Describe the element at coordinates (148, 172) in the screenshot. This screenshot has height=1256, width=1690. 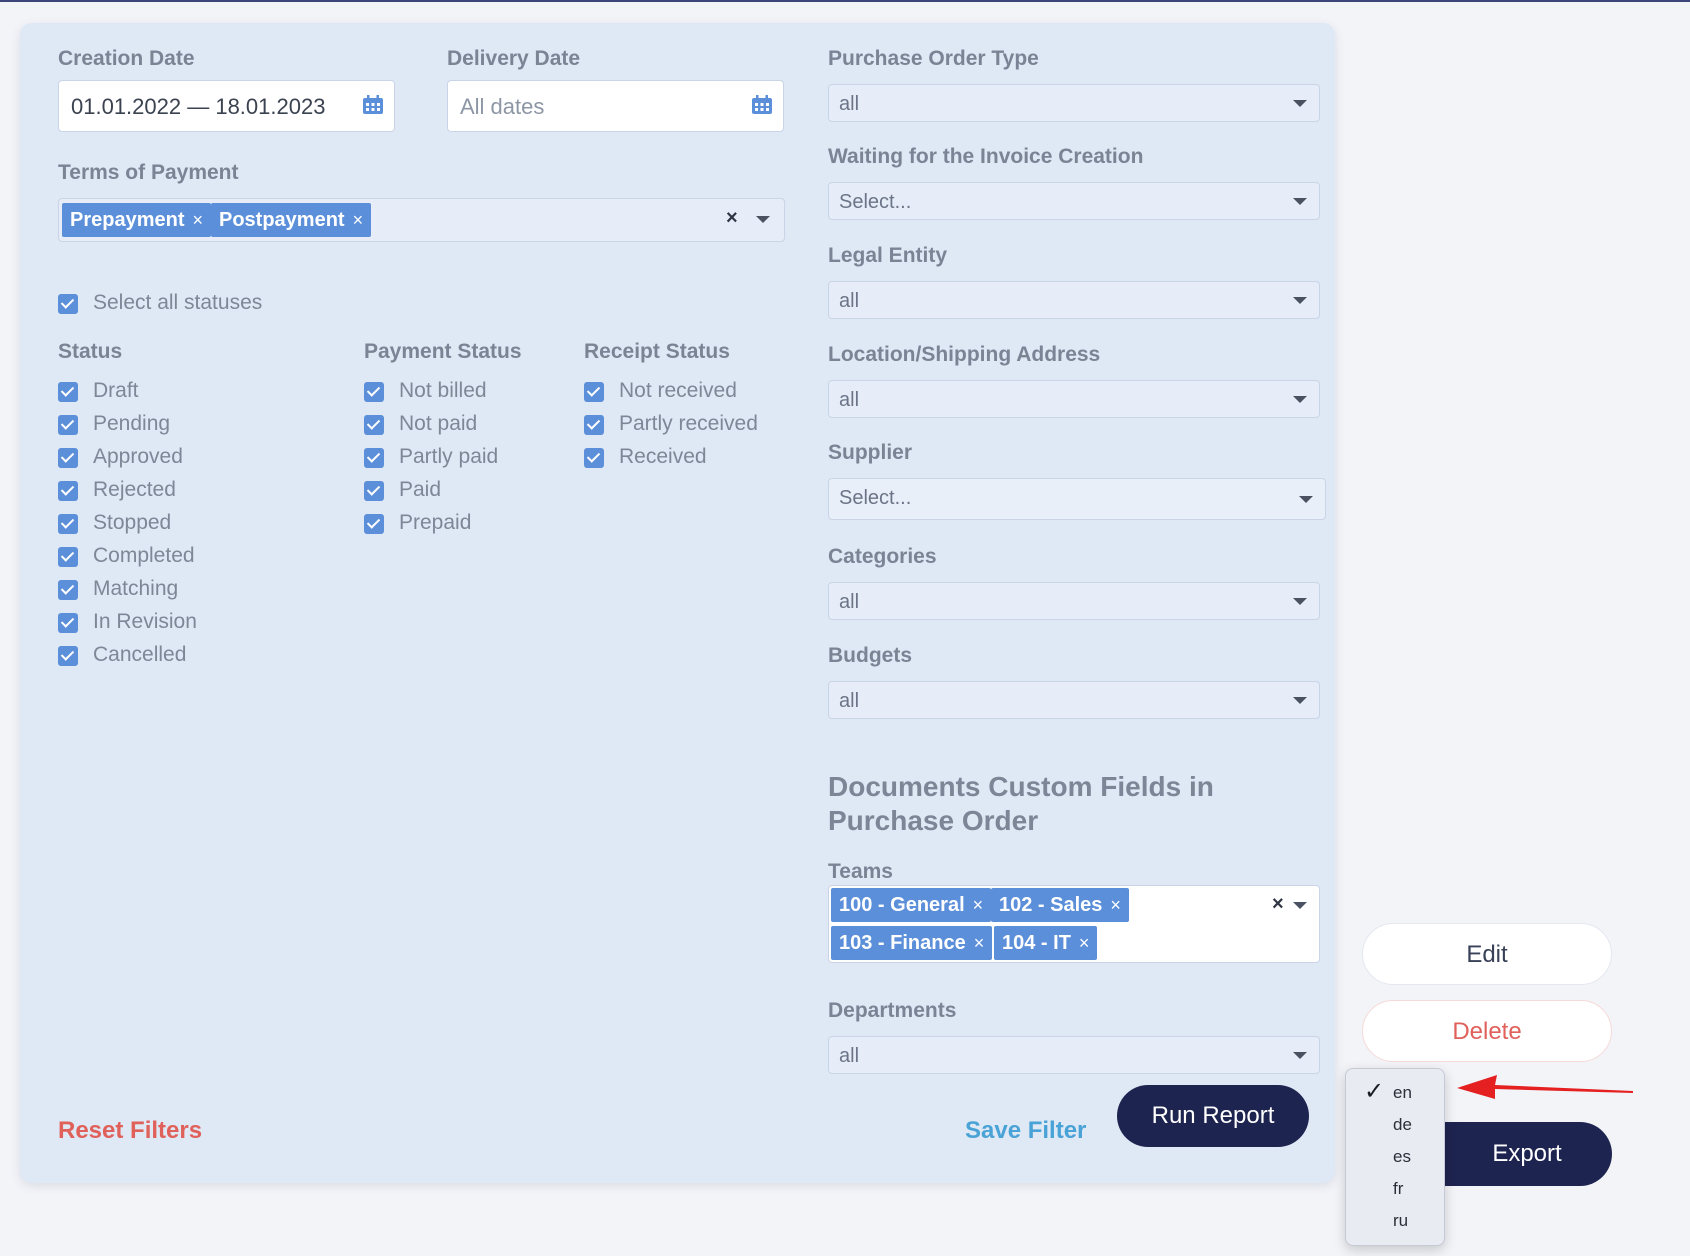
I see `terms-of-payment-label: Terms of Payment` at that location.